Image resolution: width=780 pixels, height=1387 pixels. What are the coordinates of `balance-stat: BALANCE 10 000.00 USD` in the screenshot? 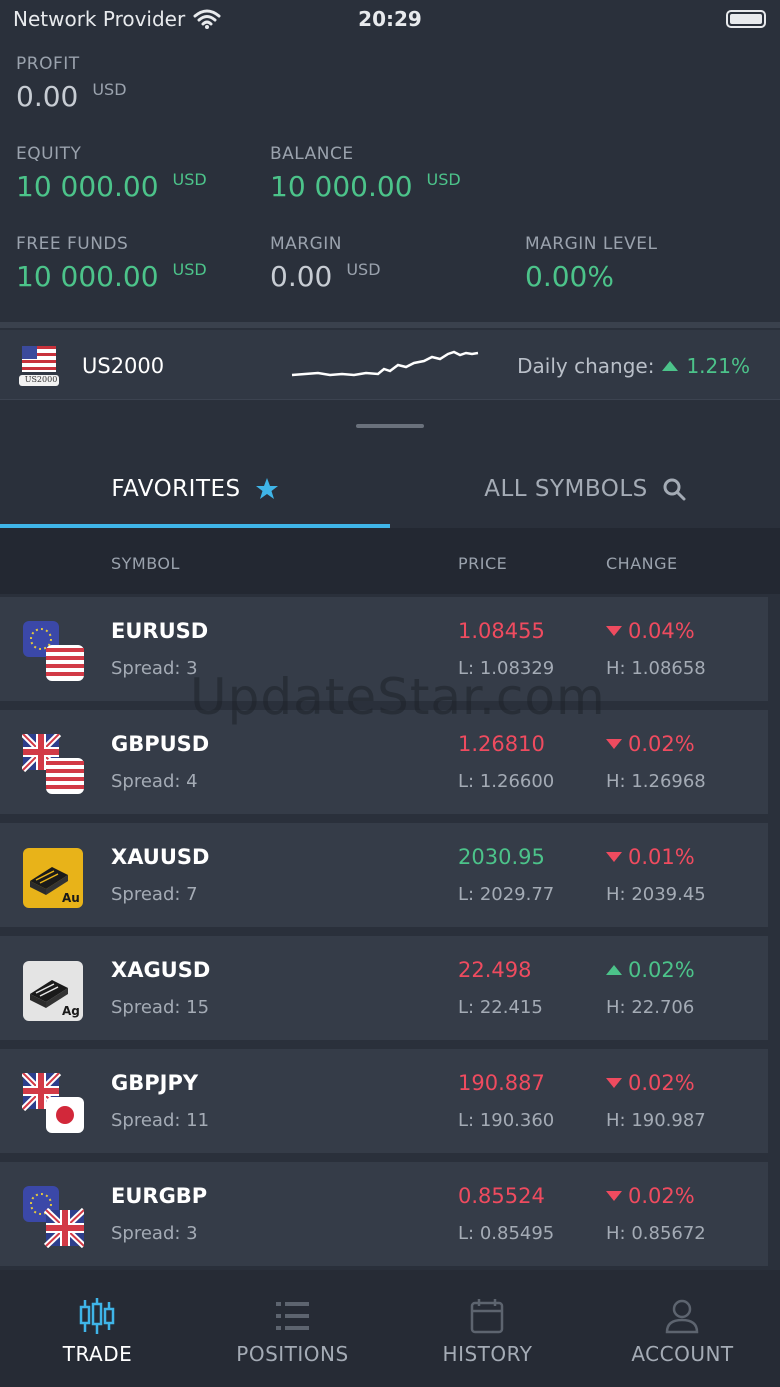 It's located at (365, 173).